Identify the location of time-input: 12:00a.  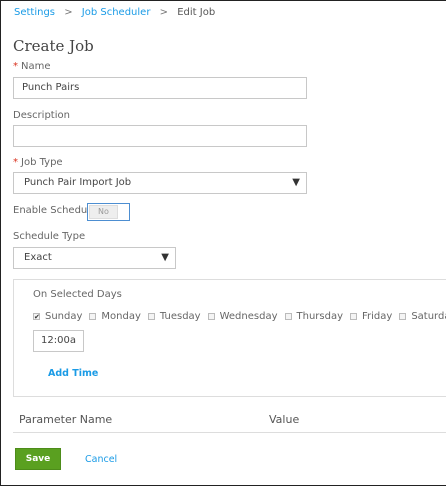
(58, 341).